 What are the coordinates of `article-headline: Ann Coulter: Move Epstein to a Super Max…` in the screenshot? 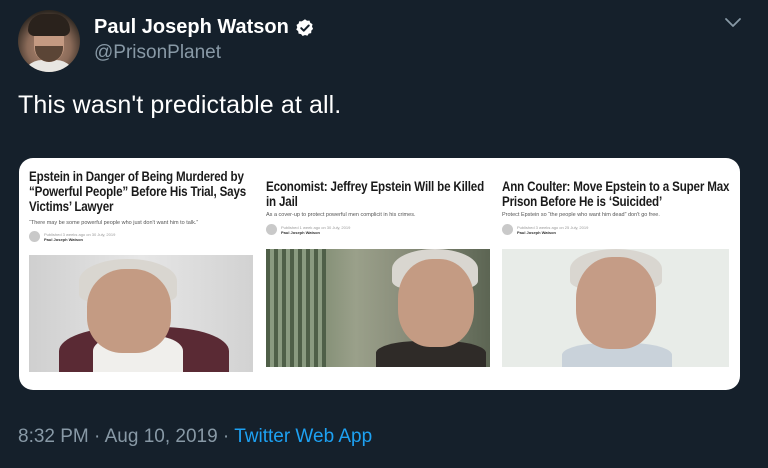 It's located at (616, 194).